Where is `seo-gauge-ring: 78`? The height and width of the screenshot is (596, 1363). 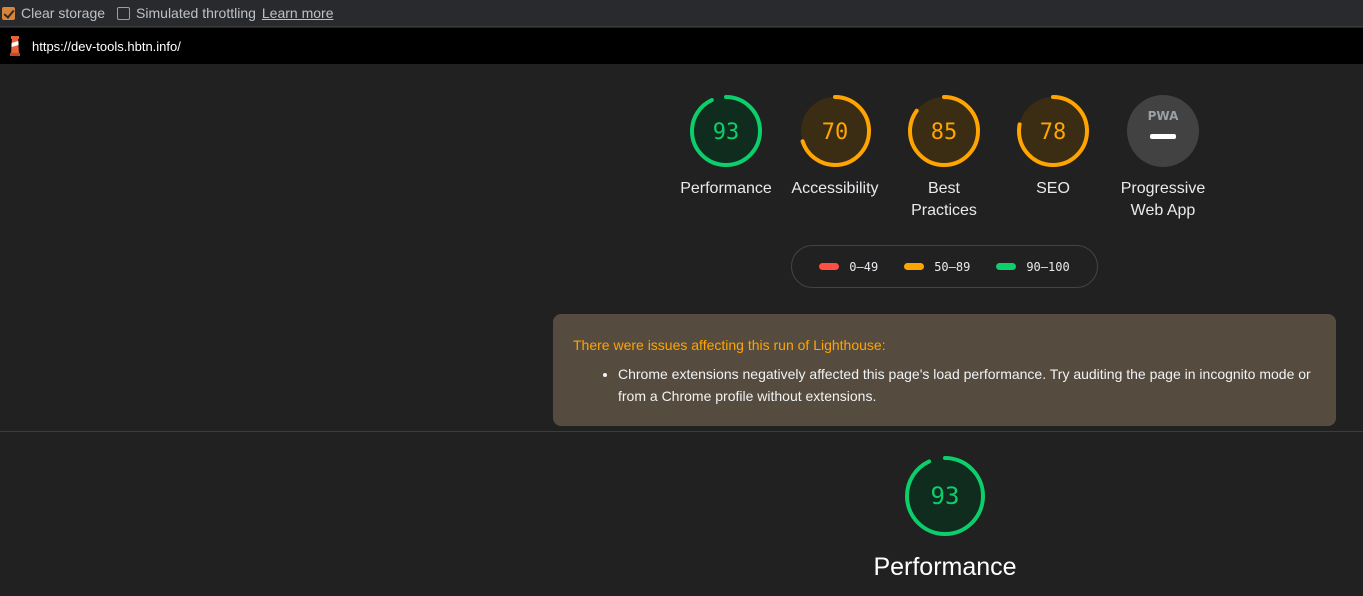 seo-gauge-ring: 78 is located at coordinates (1053, 131).